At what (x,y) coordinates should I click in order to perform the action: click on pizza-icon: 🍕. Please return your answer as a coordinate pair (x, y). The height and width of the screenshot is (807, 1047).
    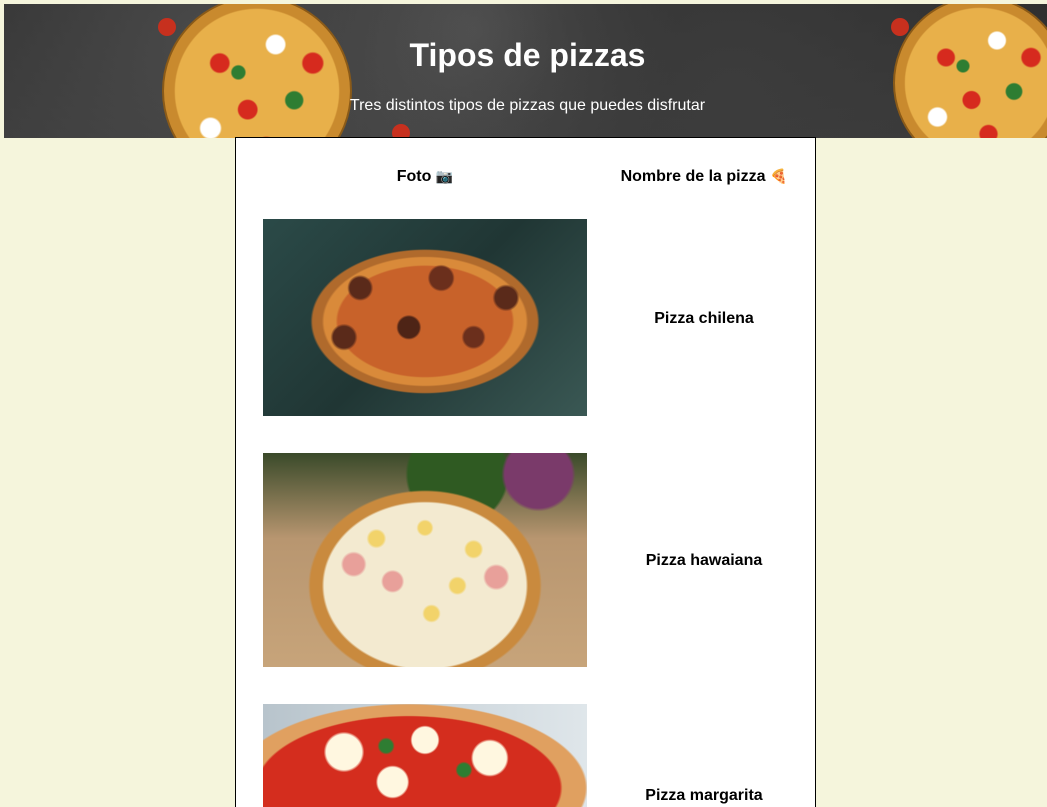
    Looking at the image, I should click on (778, 176).